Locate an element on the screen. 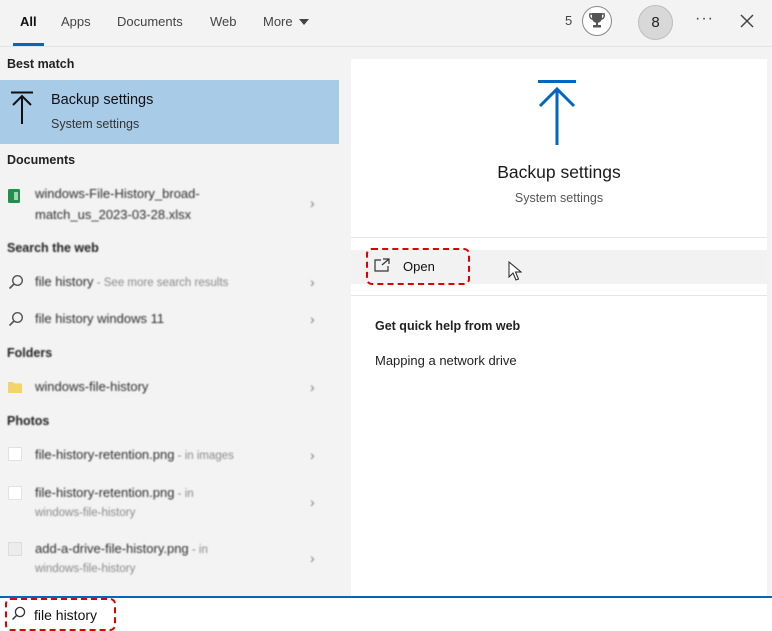  web-query: file history is located at coordinates (64, 281).